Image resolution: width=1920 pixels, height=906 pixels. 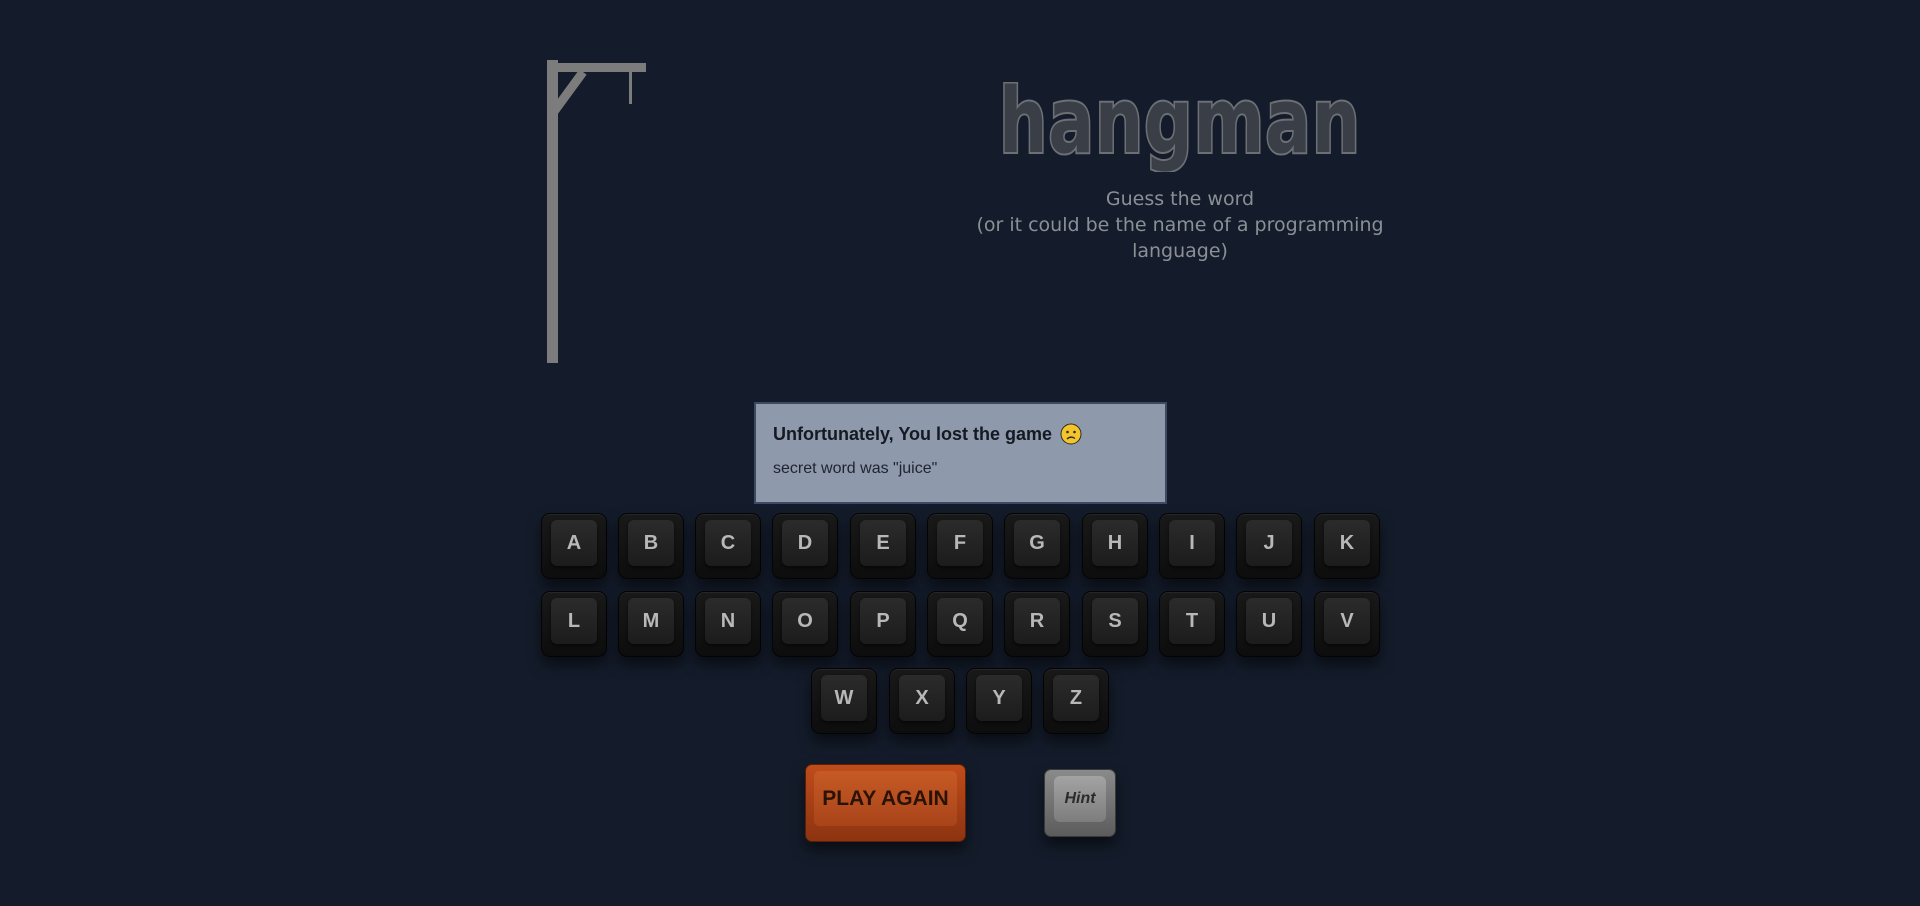 I want to click on key-u: U, so click(x=1269, y=624).